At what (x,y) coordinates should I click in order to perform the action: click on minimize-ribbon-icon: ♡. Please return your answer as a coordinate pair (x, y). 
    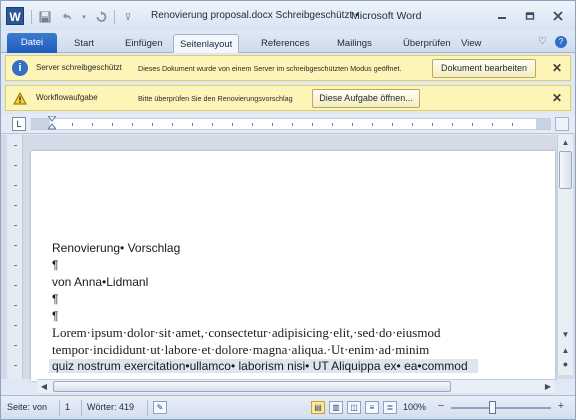
    Looking at the image, I should click on (542, 42).